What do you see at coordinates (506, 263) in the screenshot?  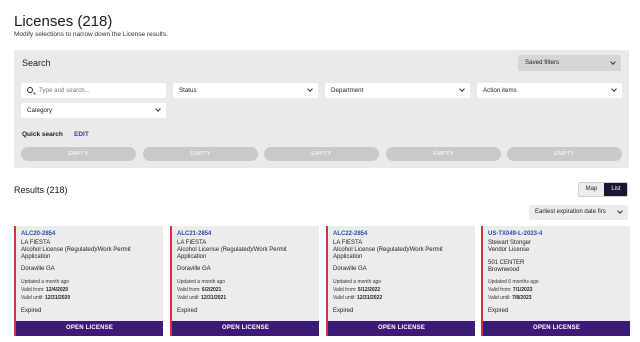 I see `license-address-line1: 501 CENTER` at bounding box center [506, 263].